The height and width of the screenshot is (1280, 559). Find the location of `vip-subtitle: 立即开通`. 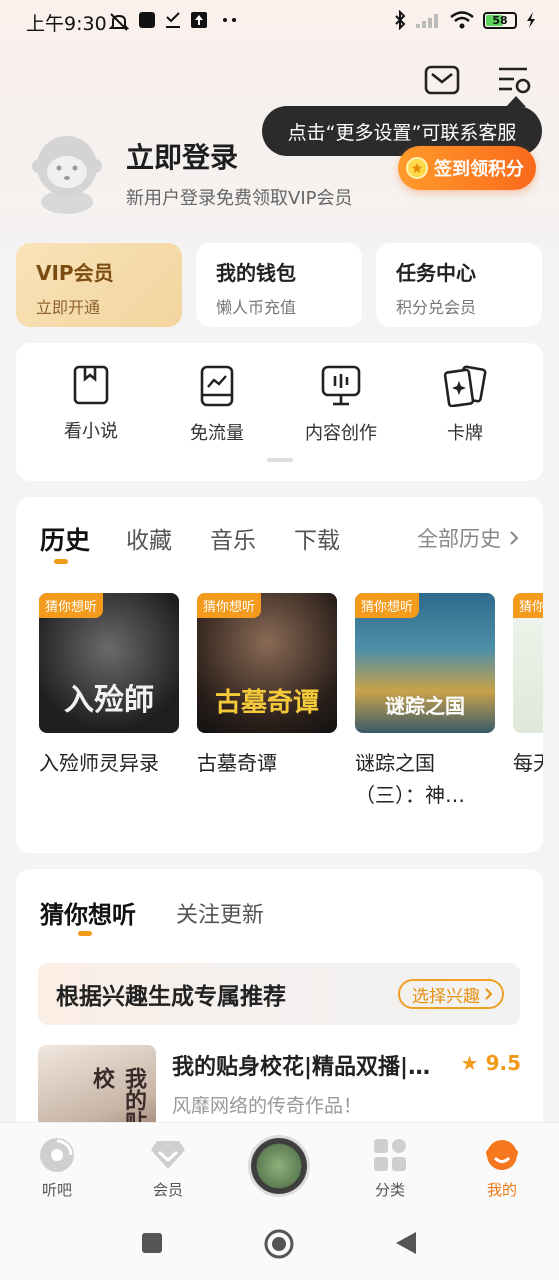

vip-subtitle: 立即开通 is located at coordinates (68, 307).